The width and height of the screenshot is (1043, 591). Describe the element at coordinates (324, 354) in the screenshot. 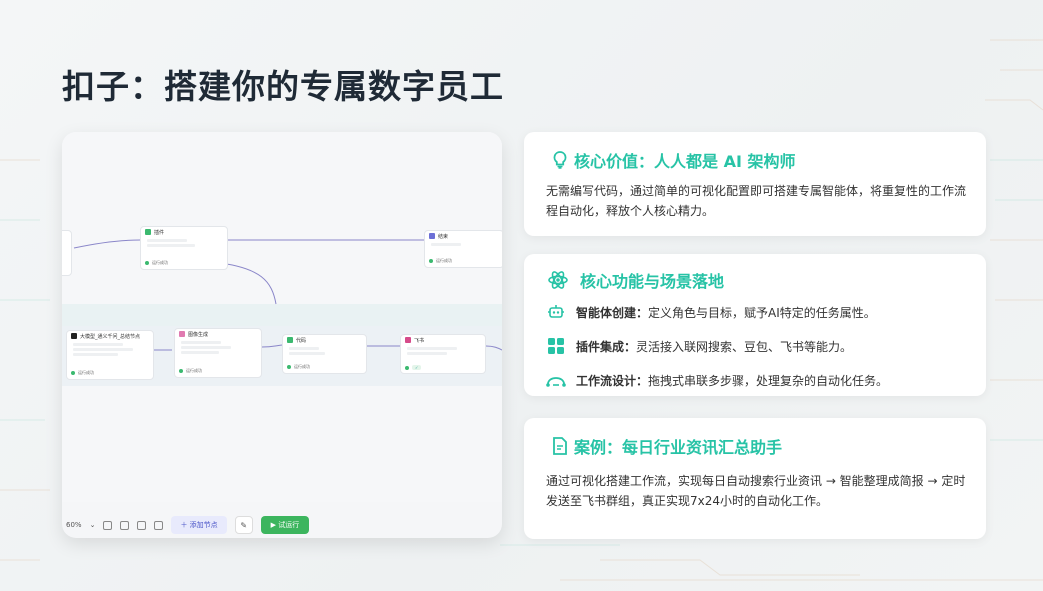

I see `workflow-node: 代码 运行成功` at that location.